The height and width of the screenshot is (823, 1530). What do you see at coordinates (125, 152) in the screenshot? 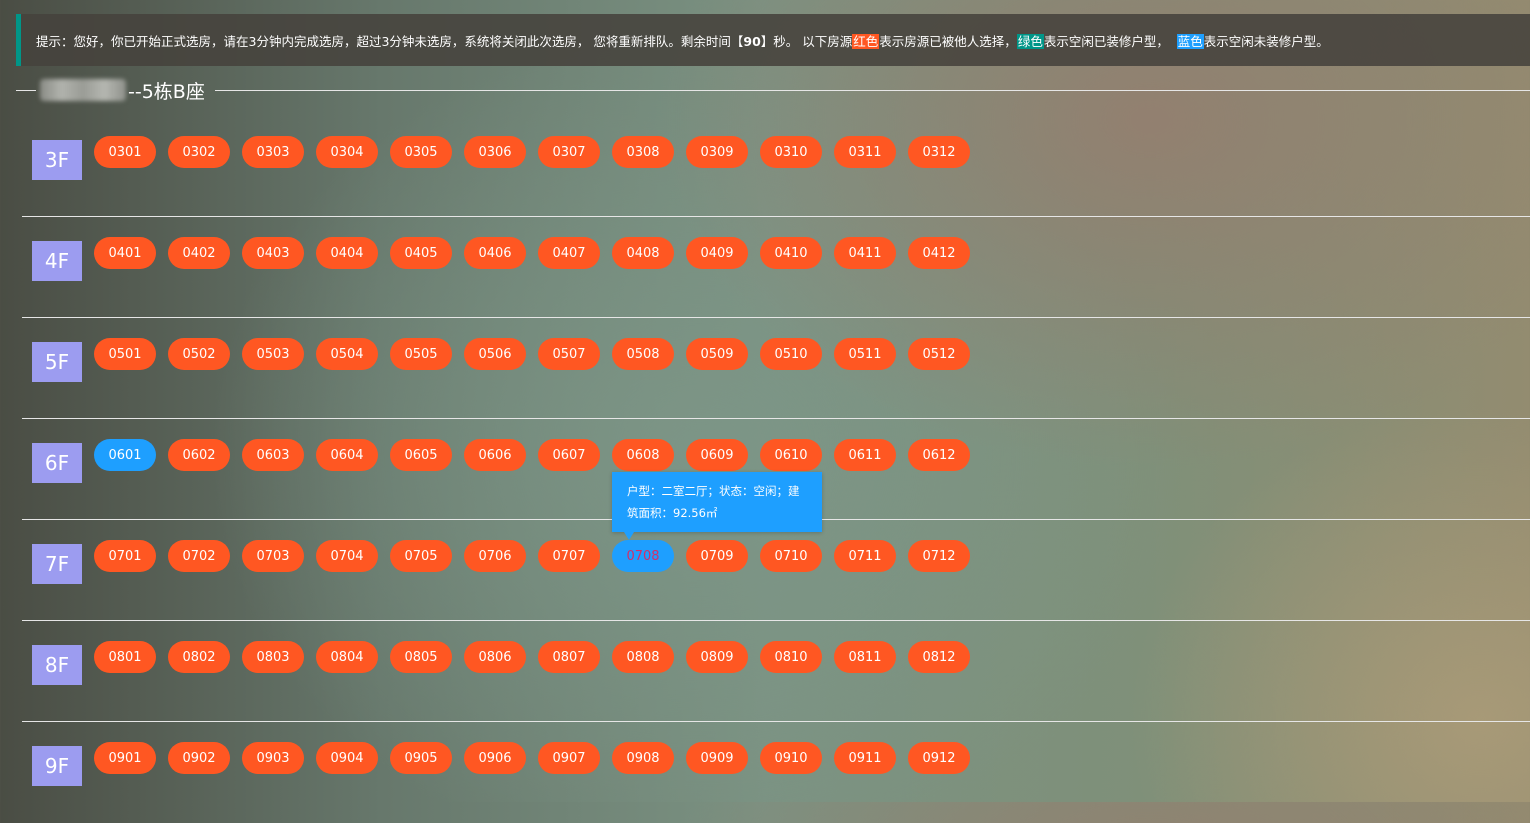
I see `room-button-0301: 0301` at bounding box center [125, 152].